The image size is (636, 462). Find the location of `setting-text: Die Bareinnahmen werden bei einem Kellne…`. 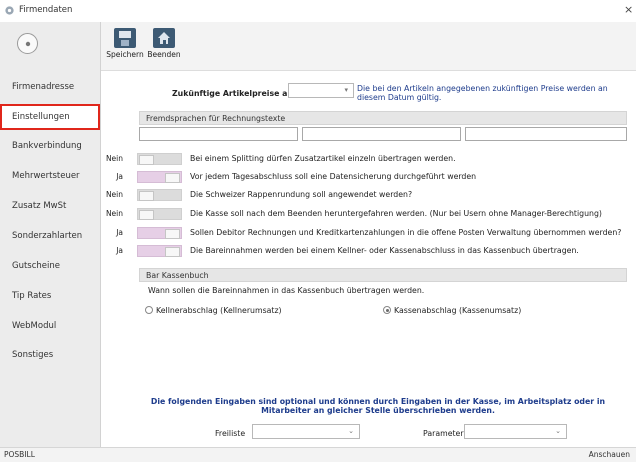

setting-text: Die Bareinnahmen werden bei einem Kellne… is located at coordinates (384, 250).